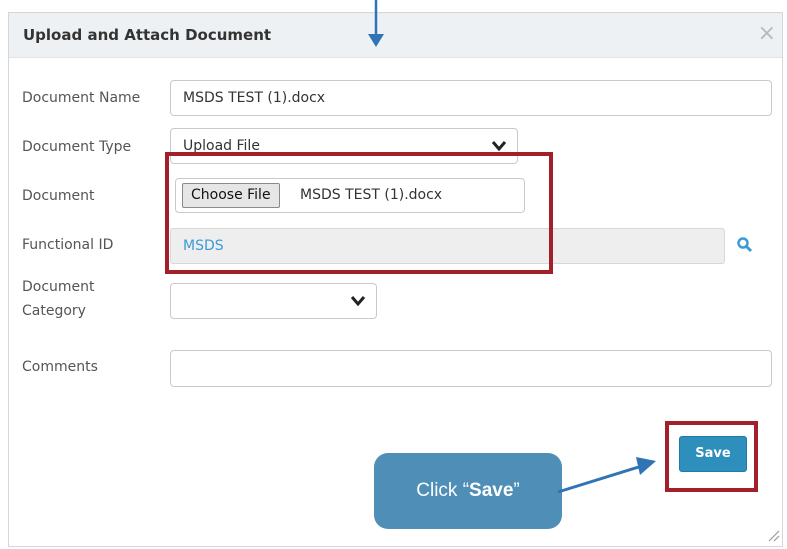  What do you see at coordinates (395, 35) in the screenshot?
I see `dialog-header: Upload and Attach Document ×` at bounding box center [395, 35].